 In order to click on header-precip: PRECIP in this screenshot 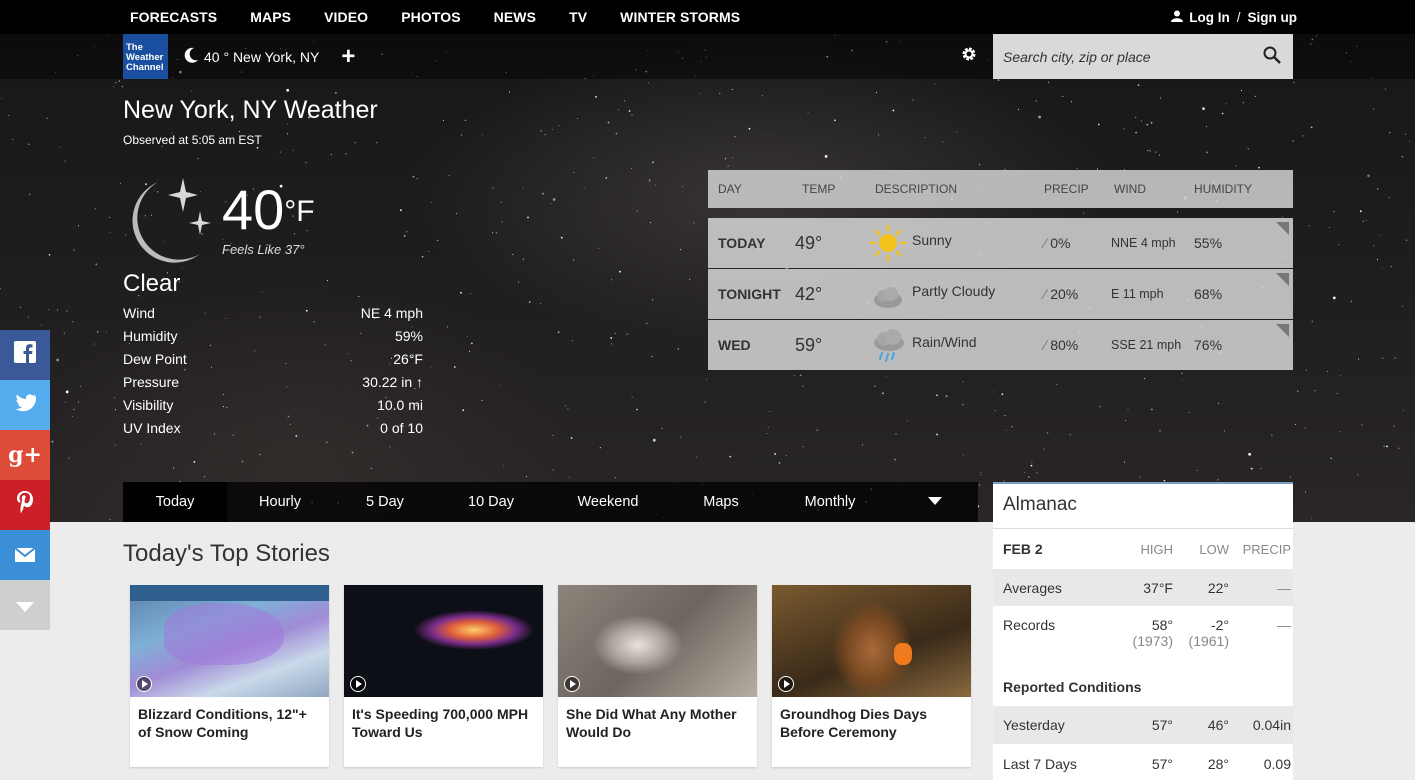, I will do `click(1066, 189)`.